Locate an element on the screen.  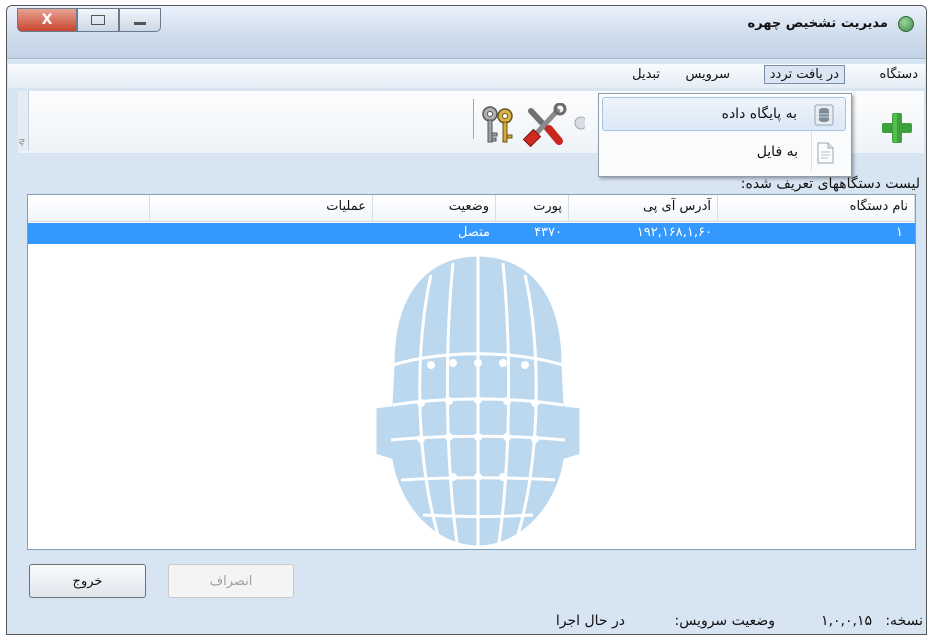
toolbar-separator is located at coordinates (473, 119).